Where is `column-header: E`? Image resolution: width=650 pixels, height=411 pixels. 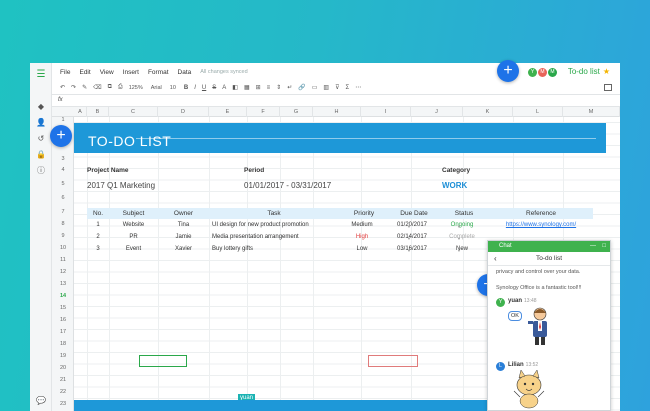 column-header: E is located at coordinates (228, 112).